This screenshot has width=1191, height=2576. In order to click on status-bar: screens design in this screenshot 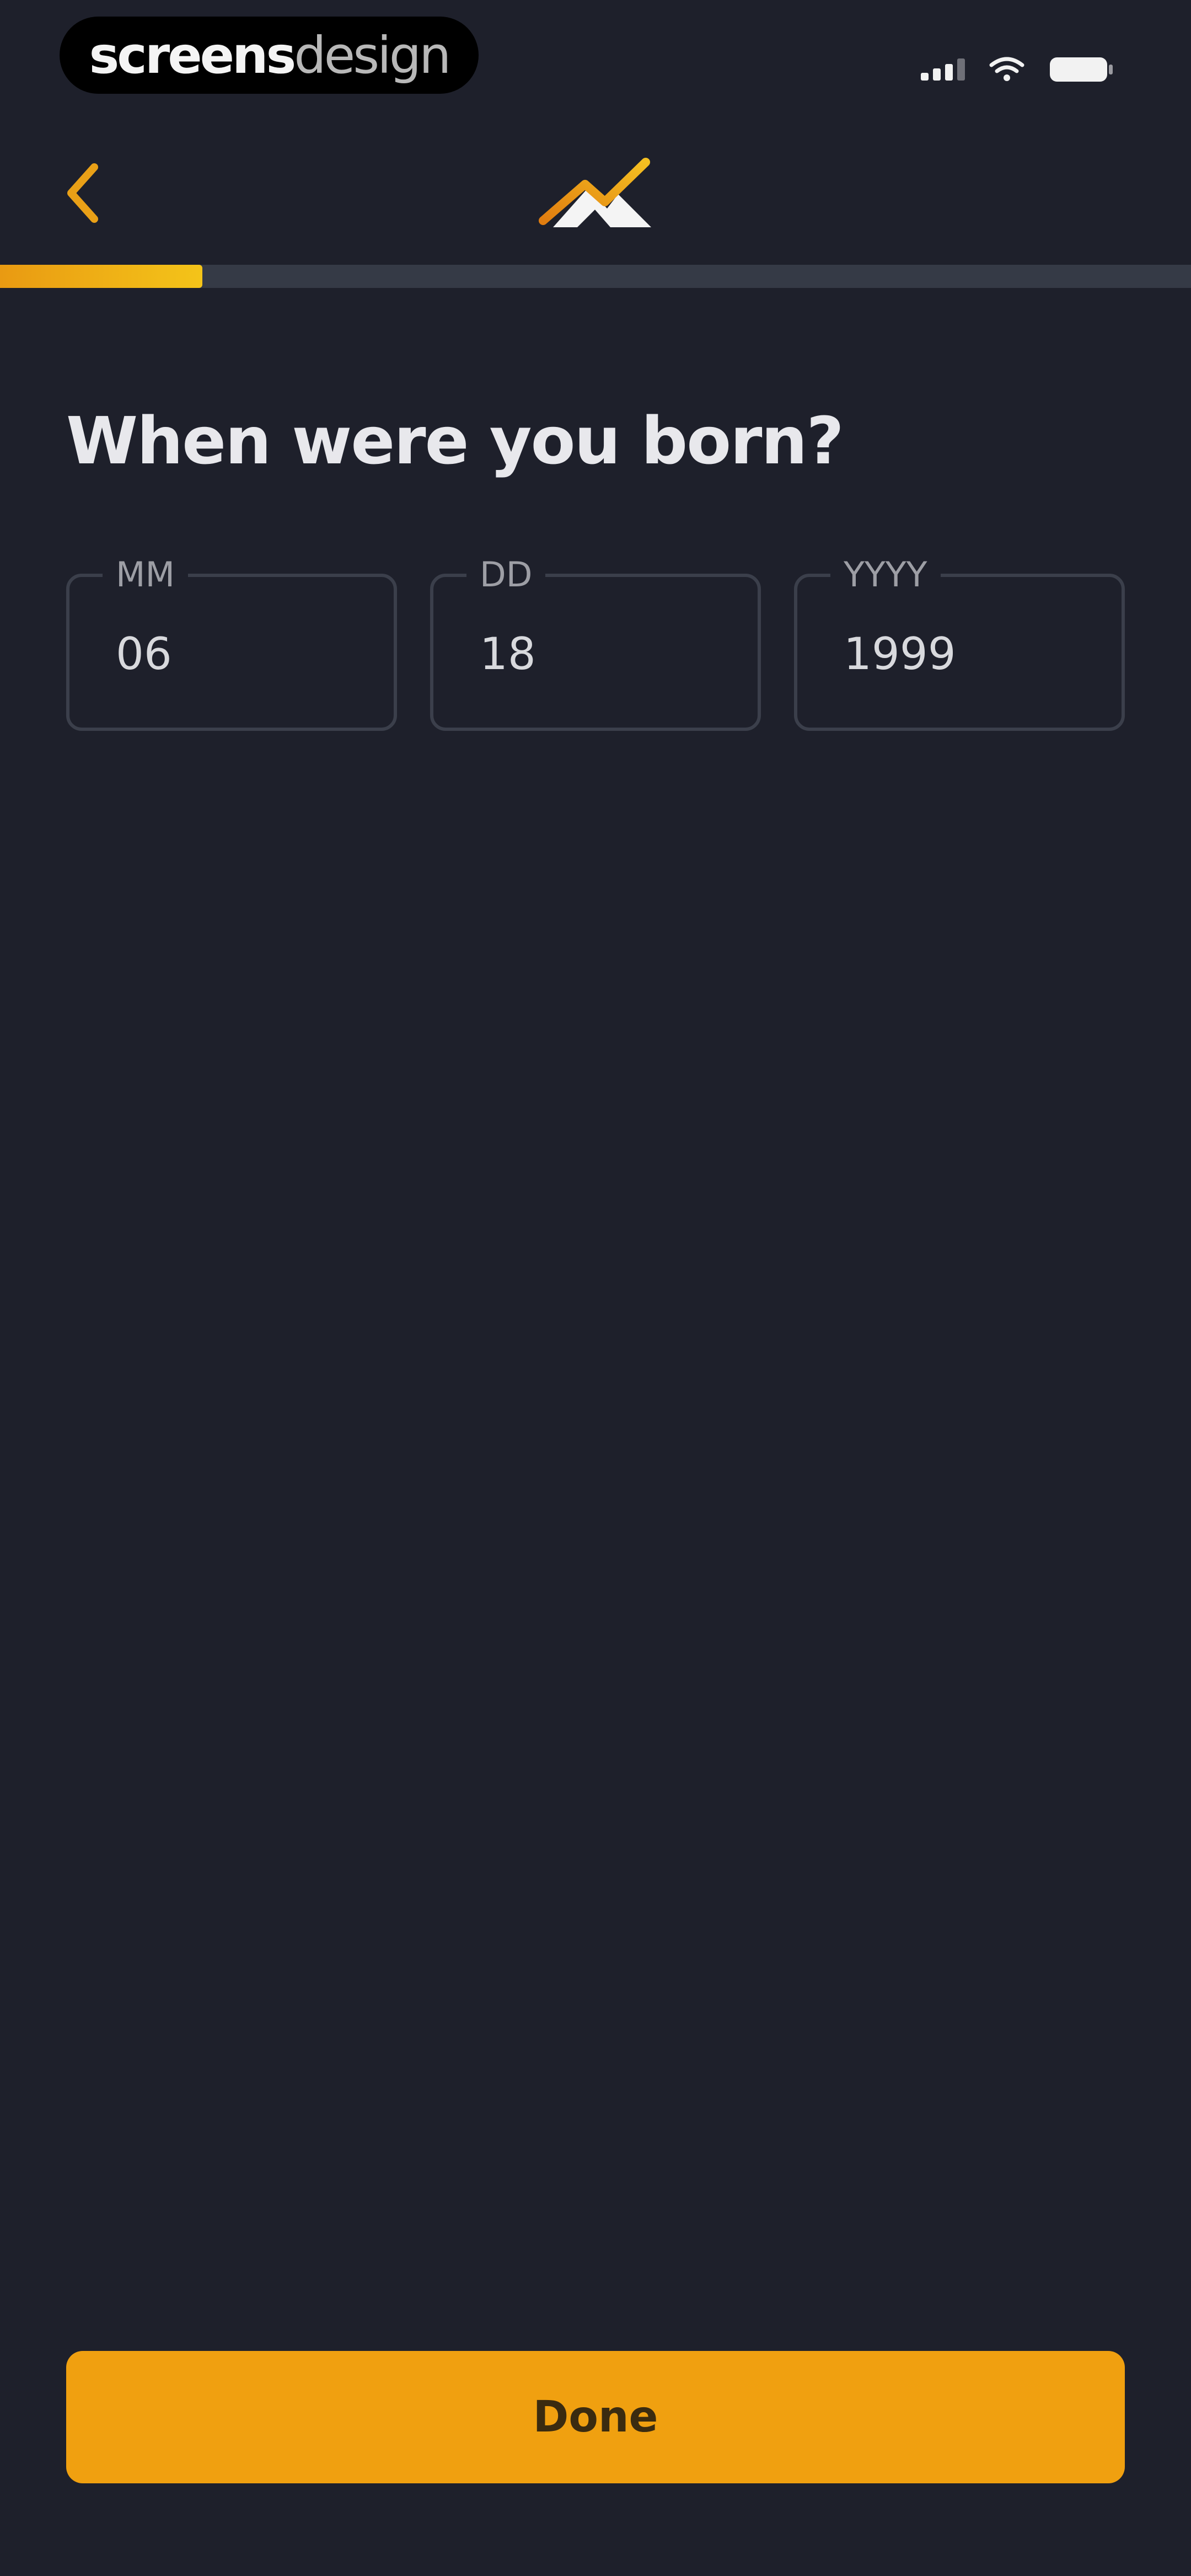, I will do `click(595, 55)`.